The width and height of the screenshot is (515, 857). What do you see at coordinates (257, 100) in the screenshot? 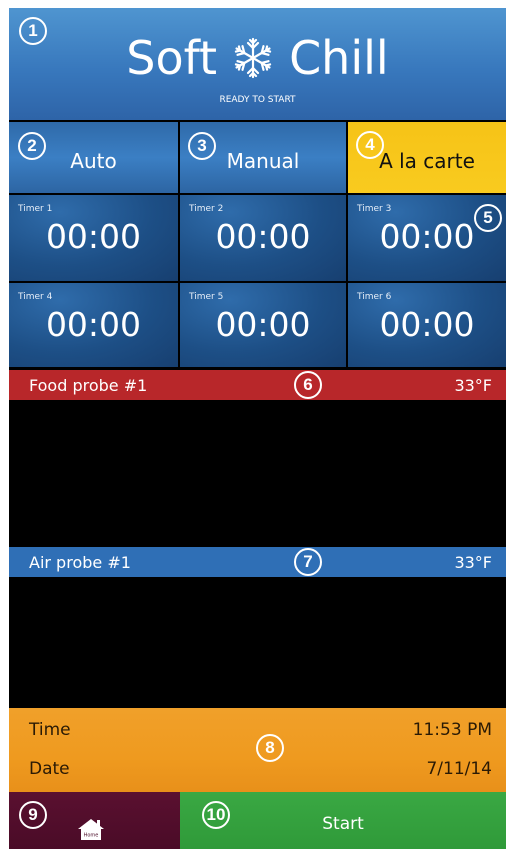
I see `status-text: READY TO START` at bounding box center [257, 100].